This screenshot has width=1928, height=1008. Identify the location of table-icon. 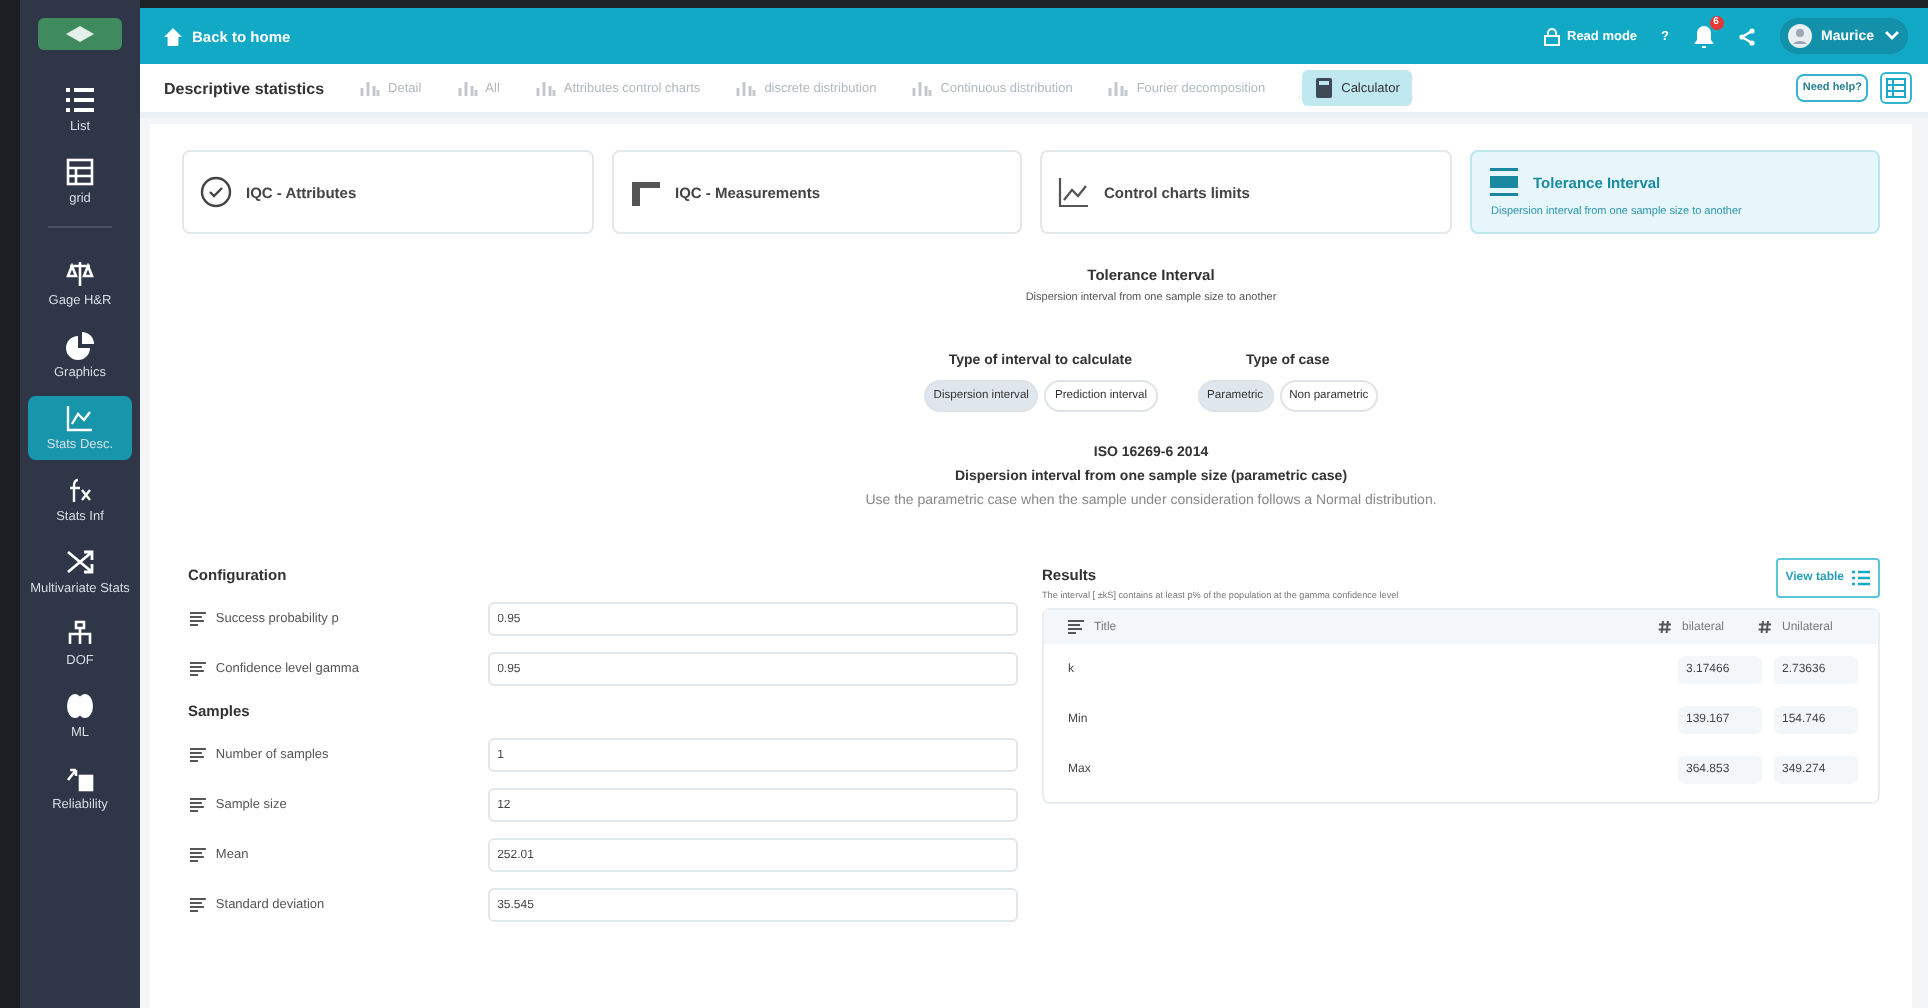
(1896, 88).